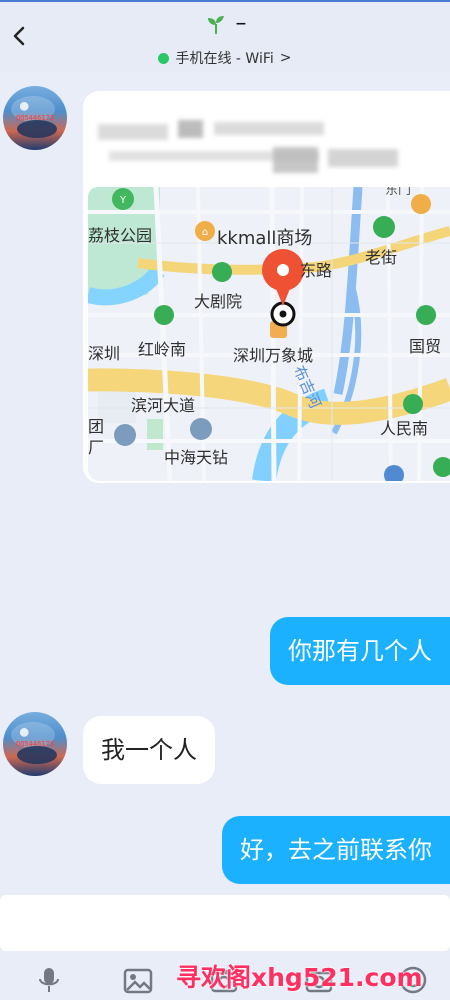  What do you see at coordinates (225, 24) in the screenshot?
I see `chat-title: –` at bounding box center [225, 24].